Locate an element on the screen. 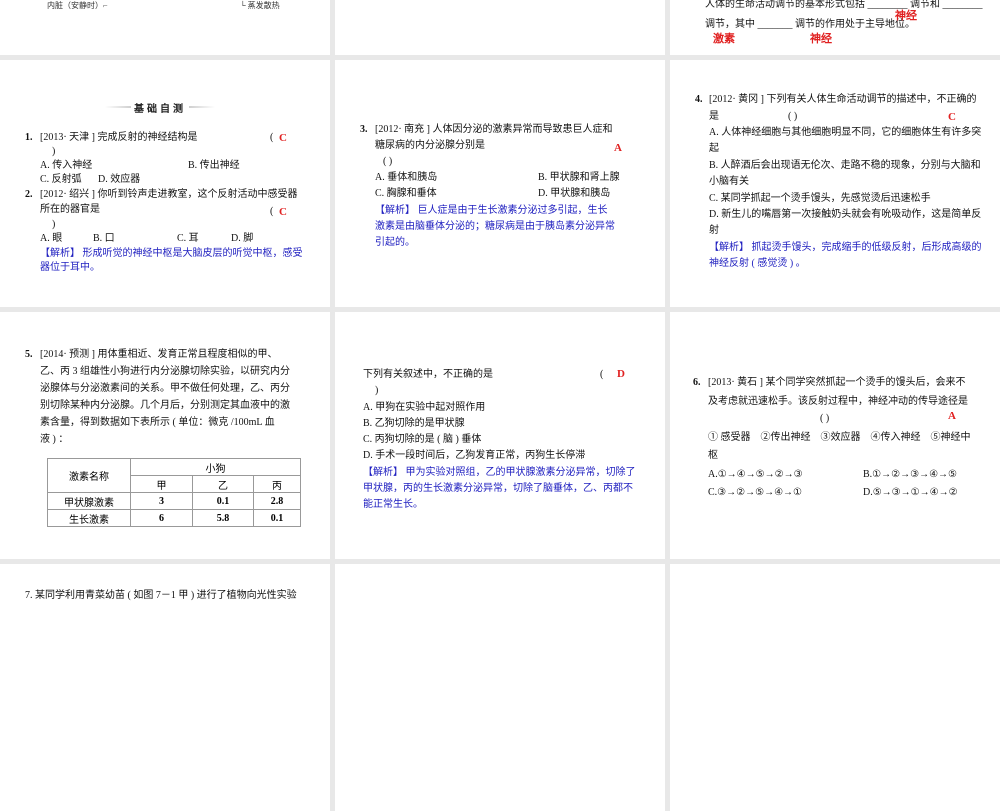 This screenshot has height=811, width=1000. table-header: 丙 is located at coordinates (277, 484).